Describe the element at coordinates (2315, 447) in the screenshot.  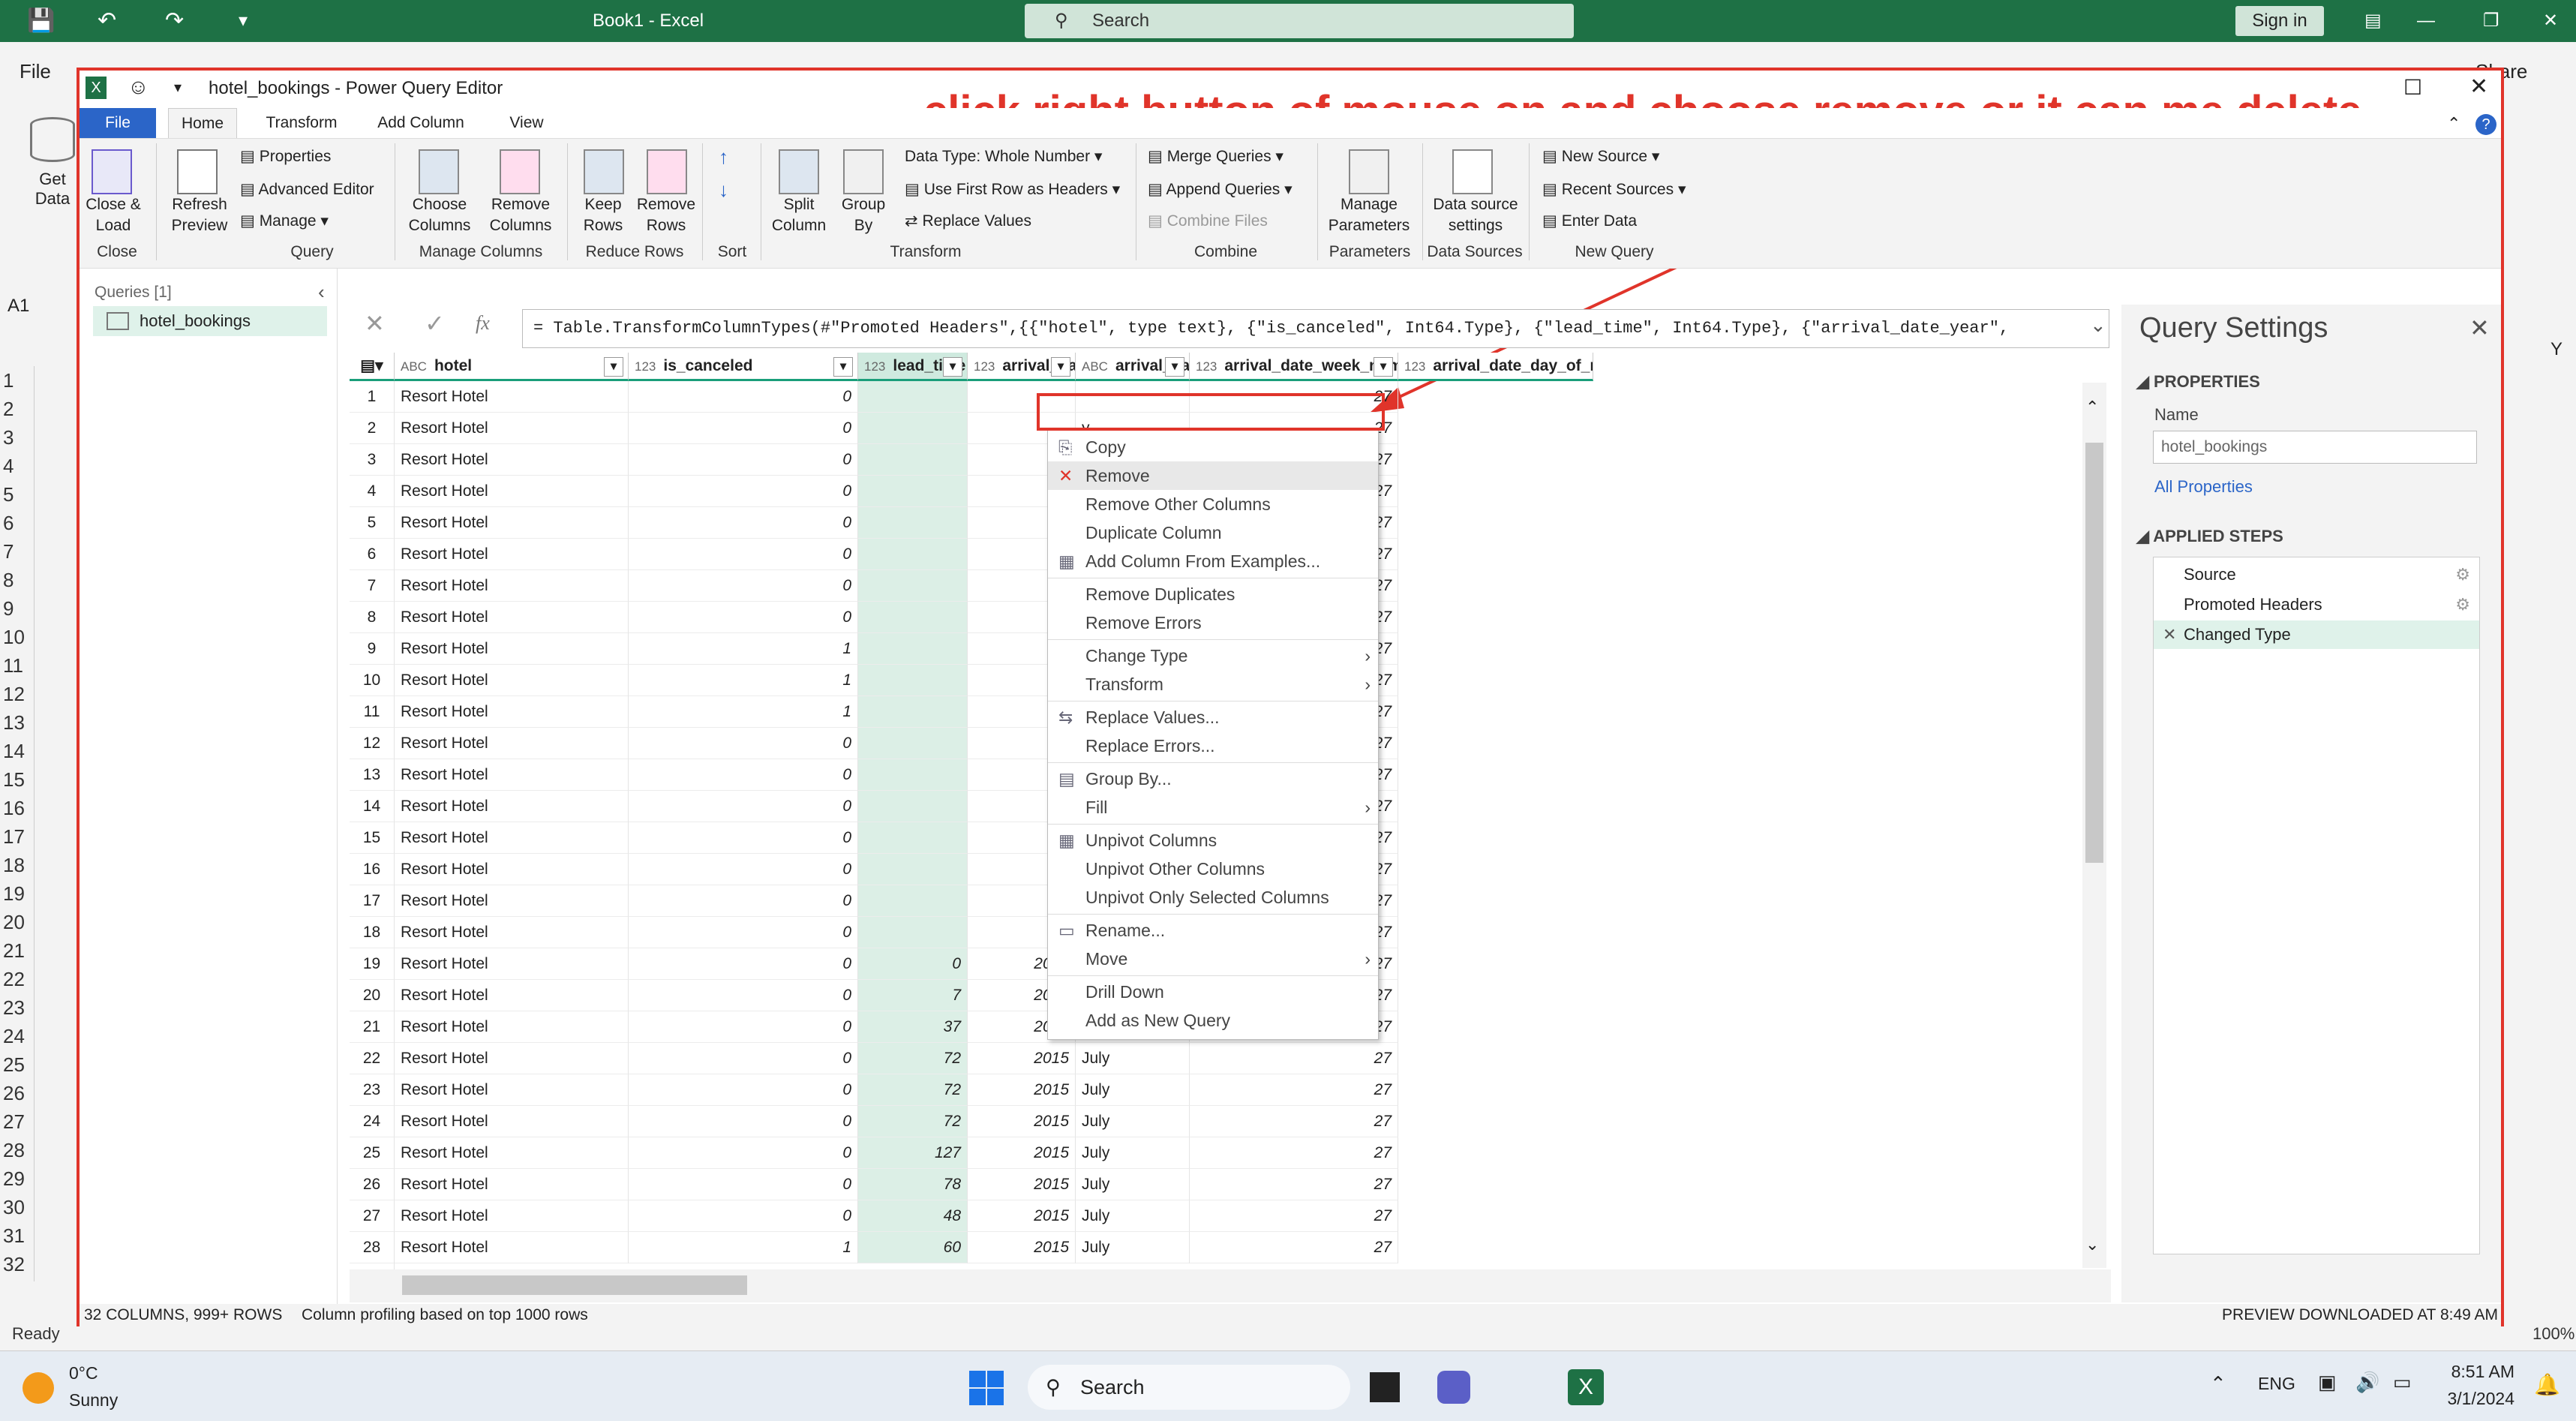
I see `query-name-input: hotel_bookings` at that location.